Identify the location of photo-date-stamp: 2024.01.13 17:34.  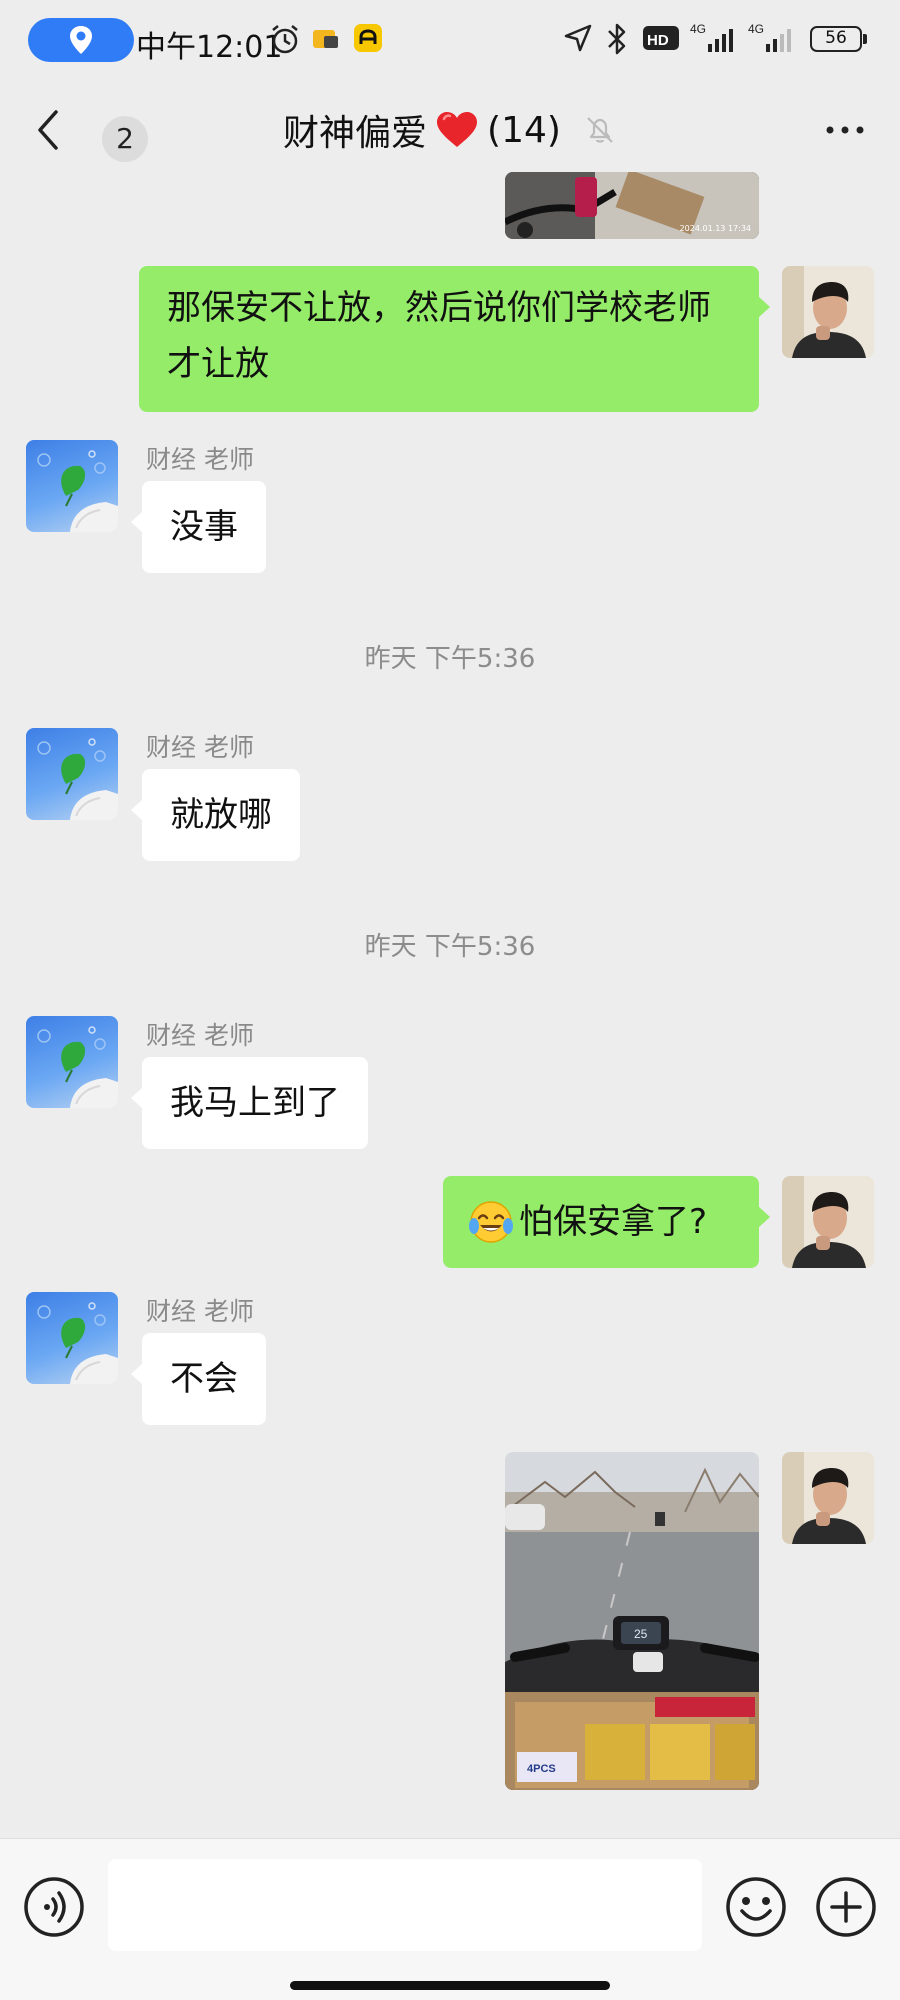
(715, 228).